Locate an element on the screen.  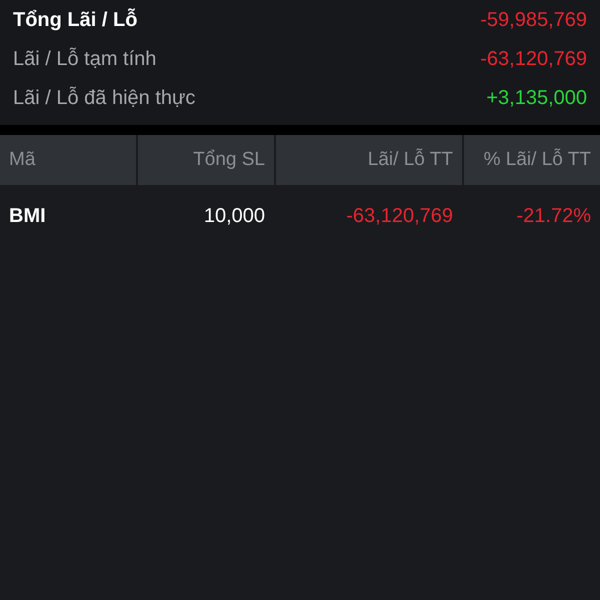
table-cell-text: -21.72% is located at coordinates (554, 216).